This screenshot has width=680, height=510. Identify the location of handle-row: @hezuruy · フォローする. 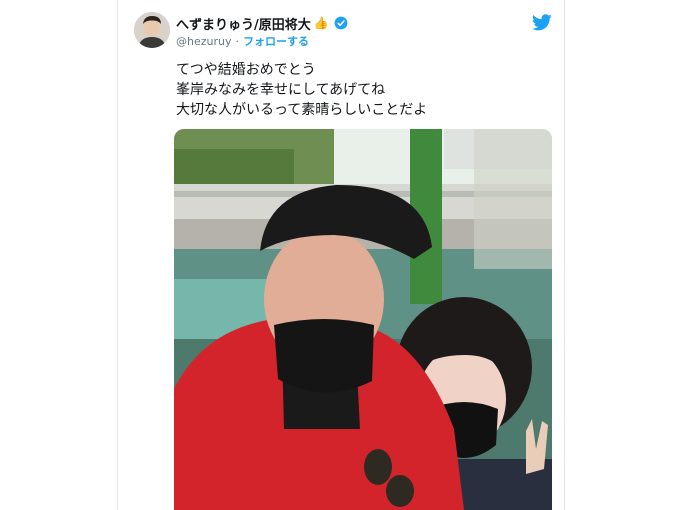
(242, 41).